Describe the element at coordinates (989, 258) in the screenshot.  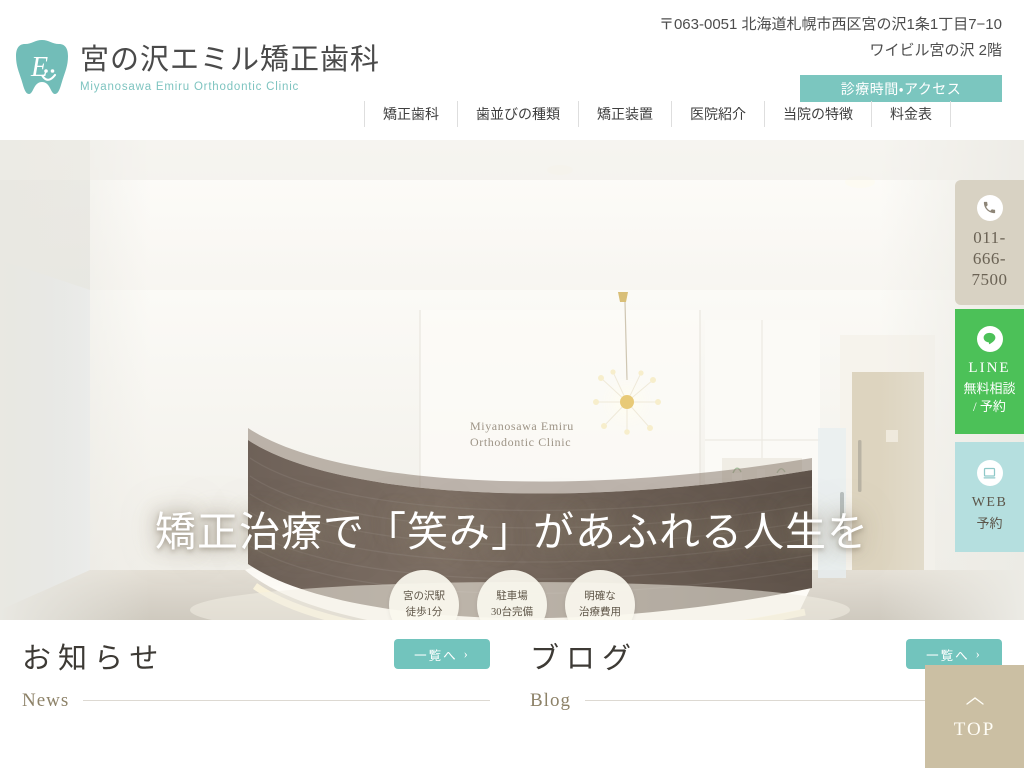
I see `phone-number: 011- 666- 7500` at that location.